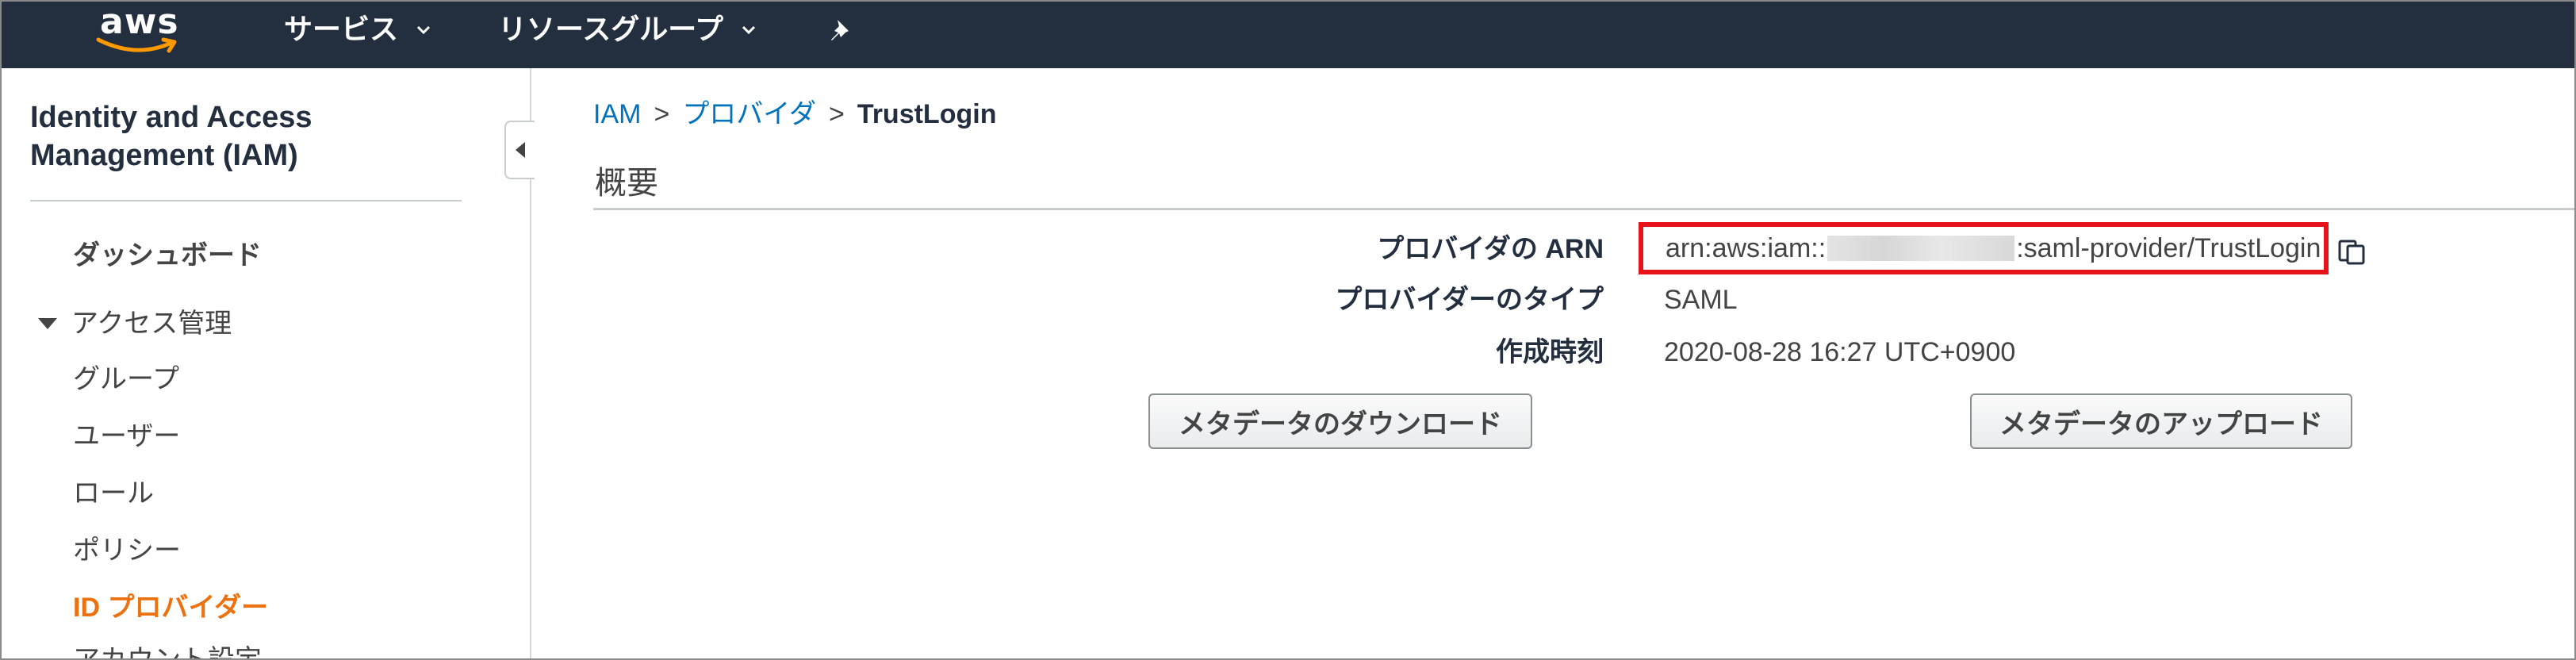 This screenshot has height=660, width=2576. Describe the element at coordinates (168, 255) in the screenshot. I see `sidebar-item-dashboard: ダッシュボード` at that location.